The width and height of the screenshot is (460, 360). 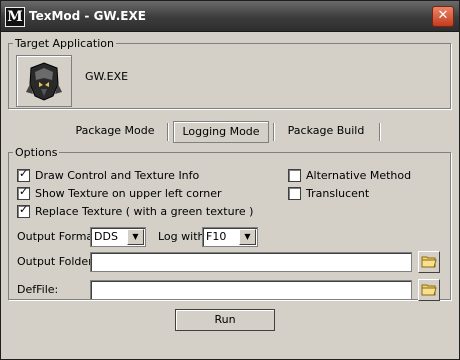 I want to click on target-exe-name: GW.EXE, so click(x=107, y=76).